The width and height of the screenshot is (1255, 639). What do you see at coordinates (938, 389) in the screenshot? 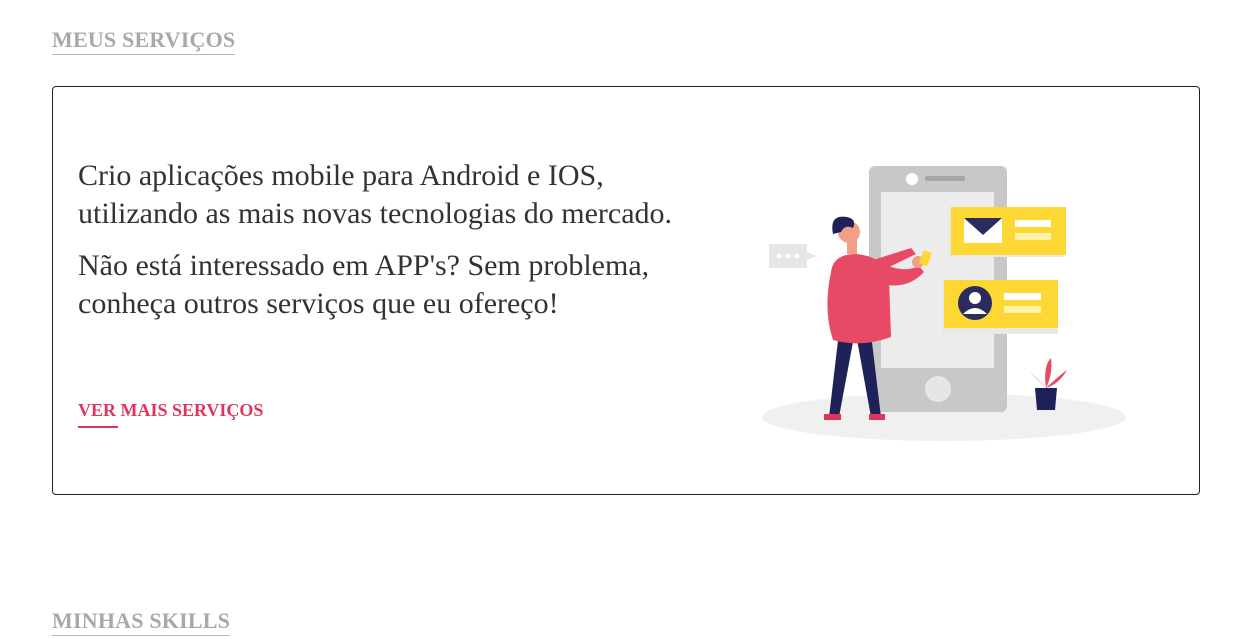
I see `phone-home-button` at bounding box center [938, 389].